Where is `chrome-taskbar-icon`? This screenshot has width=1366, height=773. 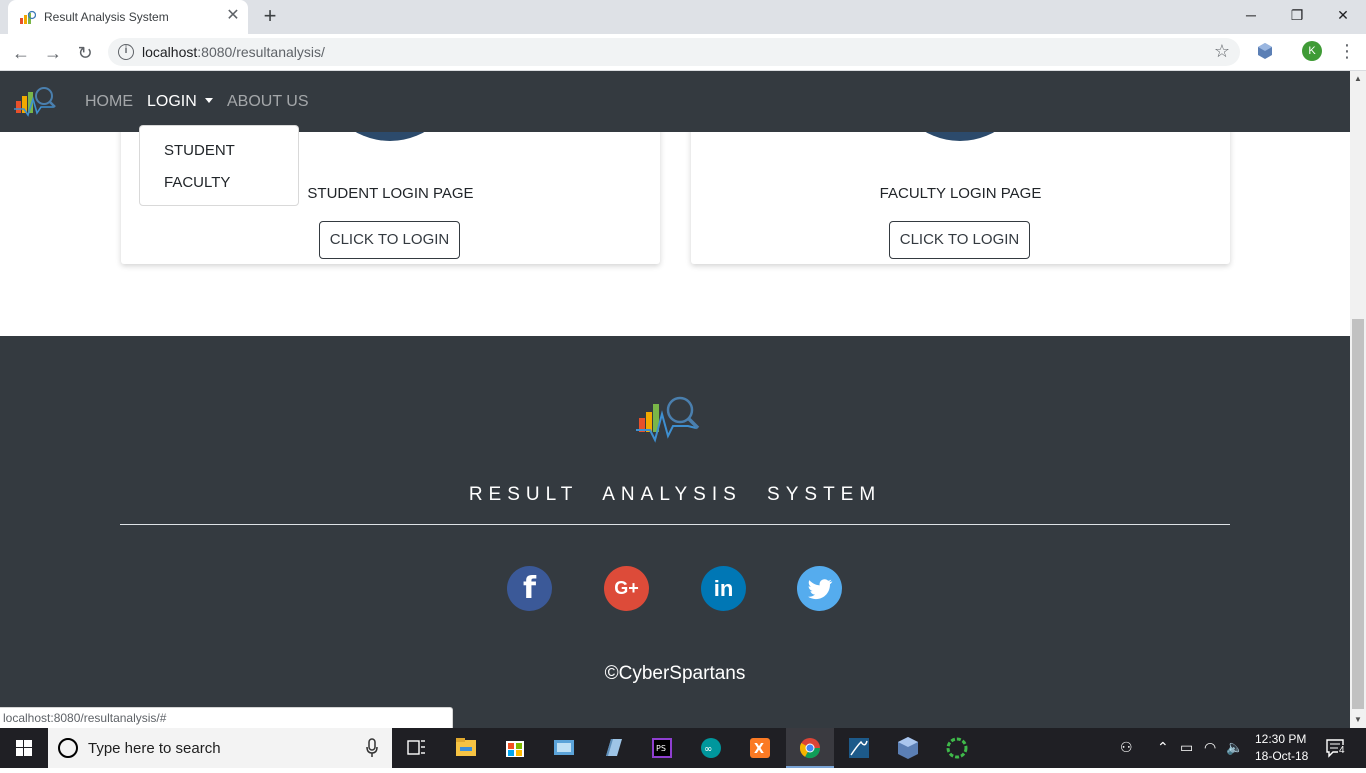 chrome-taskbar-icon is located at coordinates (810, 748).